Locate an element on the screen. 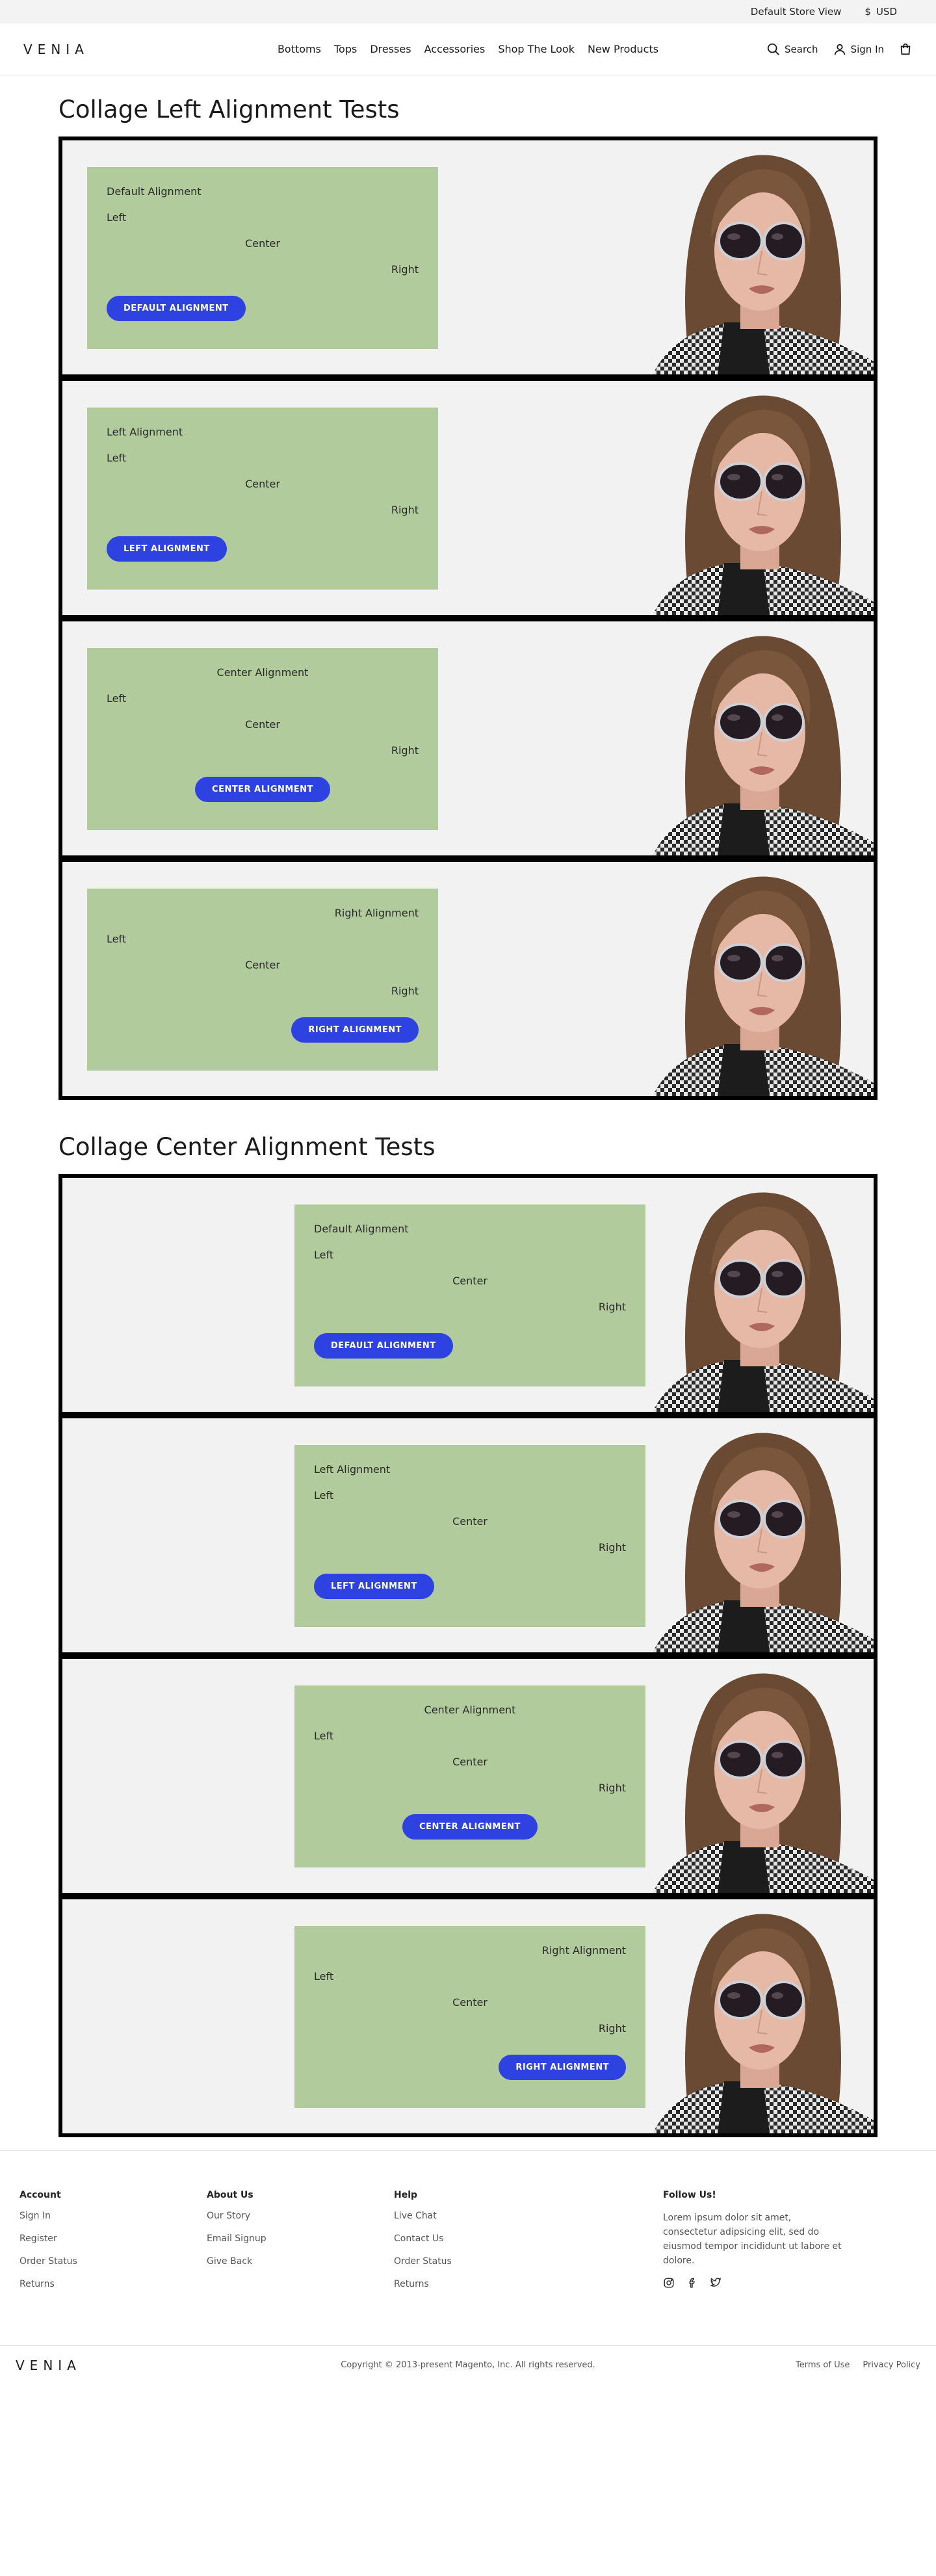 This screenshot has width=936, height=2576. currency-code: USD is located at coordinates (886, 12).